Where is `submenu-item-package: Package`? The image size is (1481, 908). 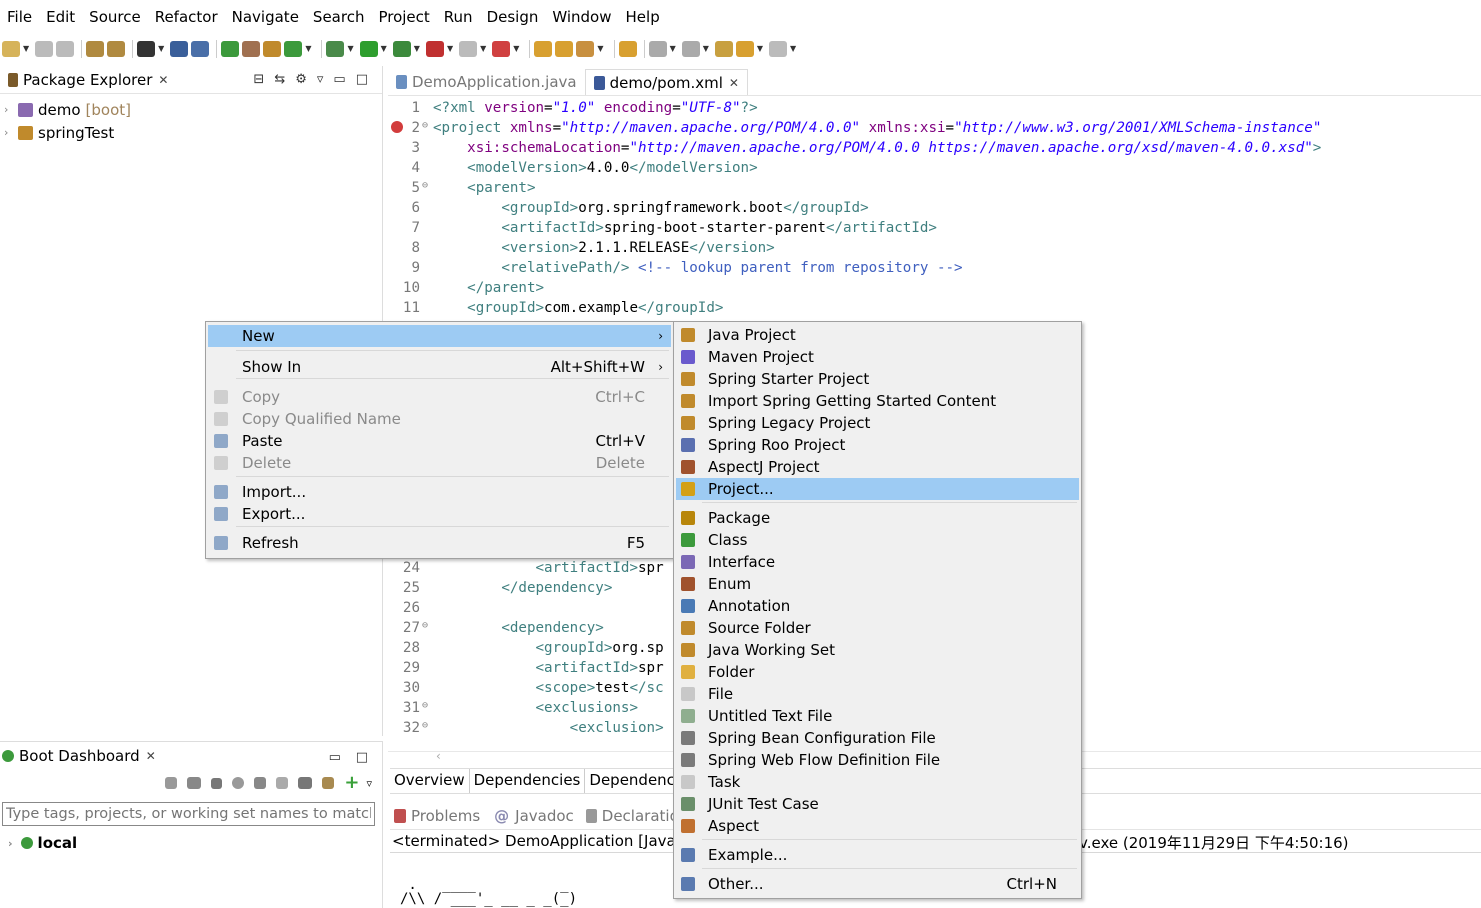 submenu-item-package: Package is located at coordinates (877, 518).